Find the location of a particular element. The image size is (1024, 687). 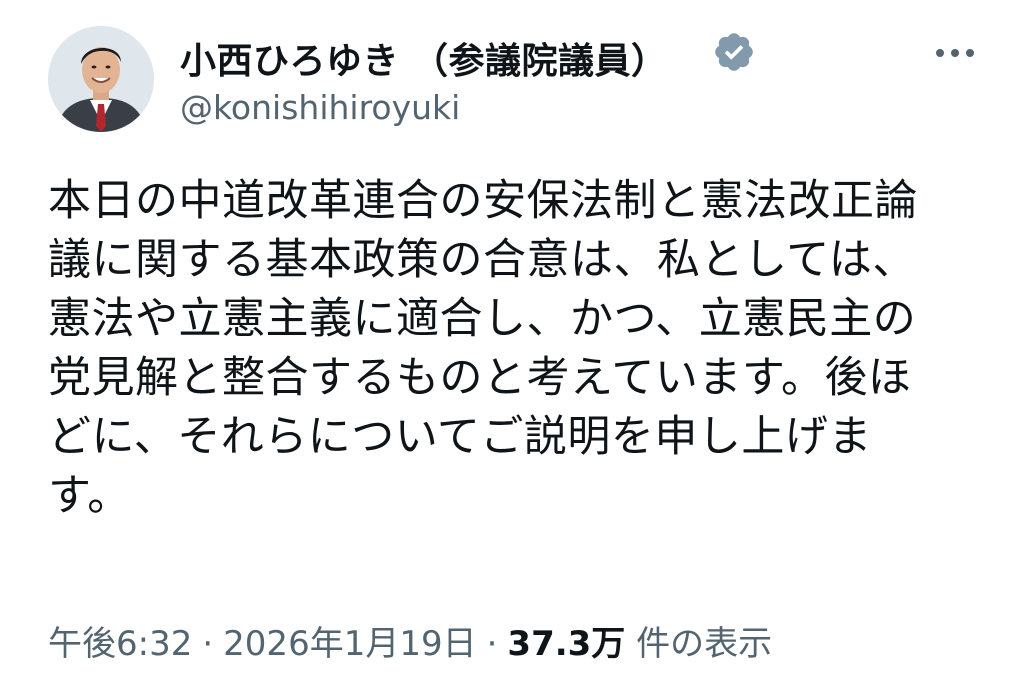

views-label: 件の表示 is located at coordinates (704, 644).